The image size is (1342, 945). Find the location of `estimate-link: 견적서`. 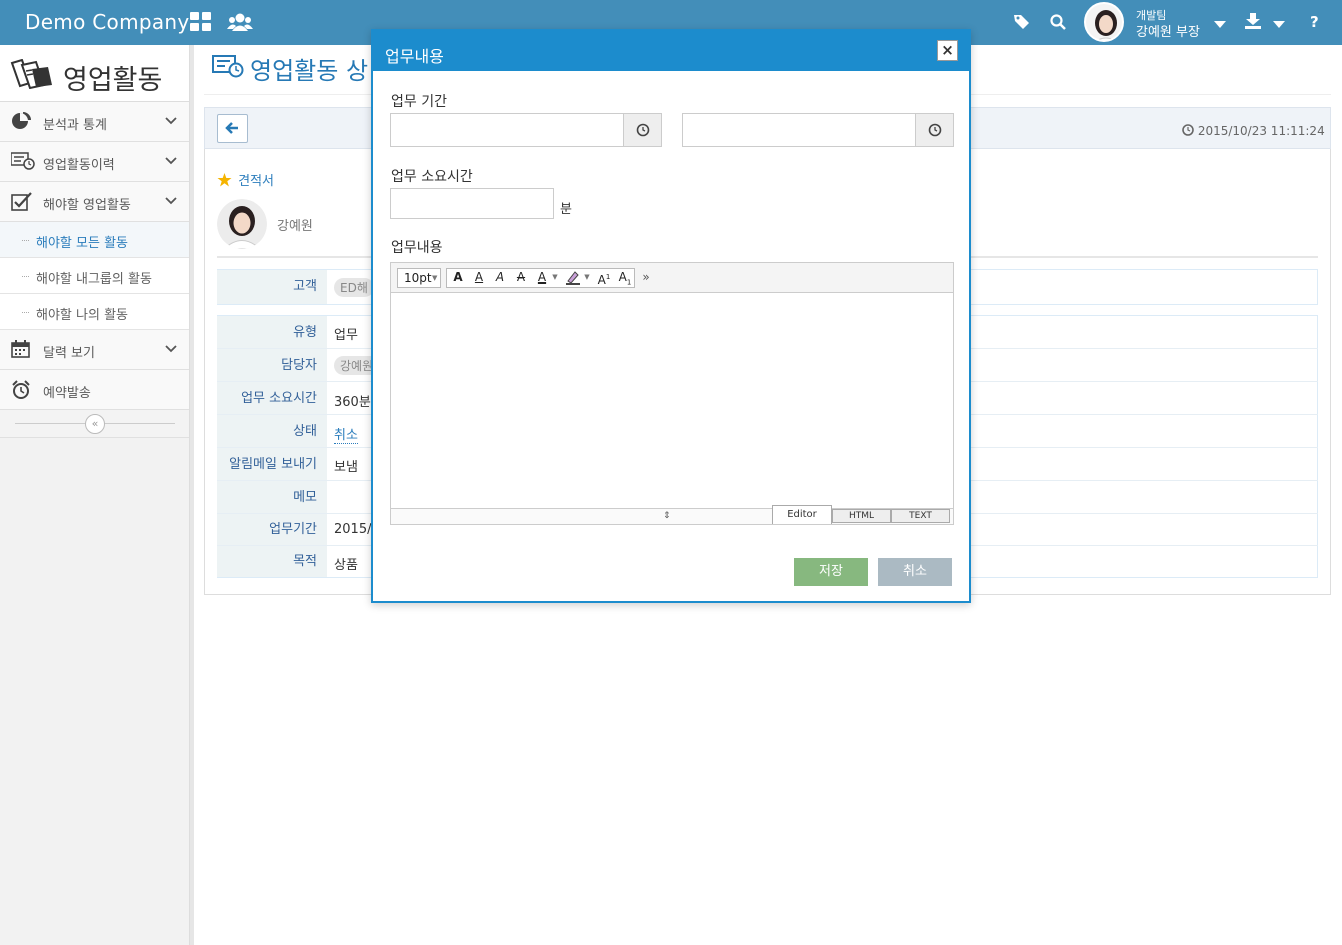

estimate-link: 견적서 is located at coordinates (245, 179).